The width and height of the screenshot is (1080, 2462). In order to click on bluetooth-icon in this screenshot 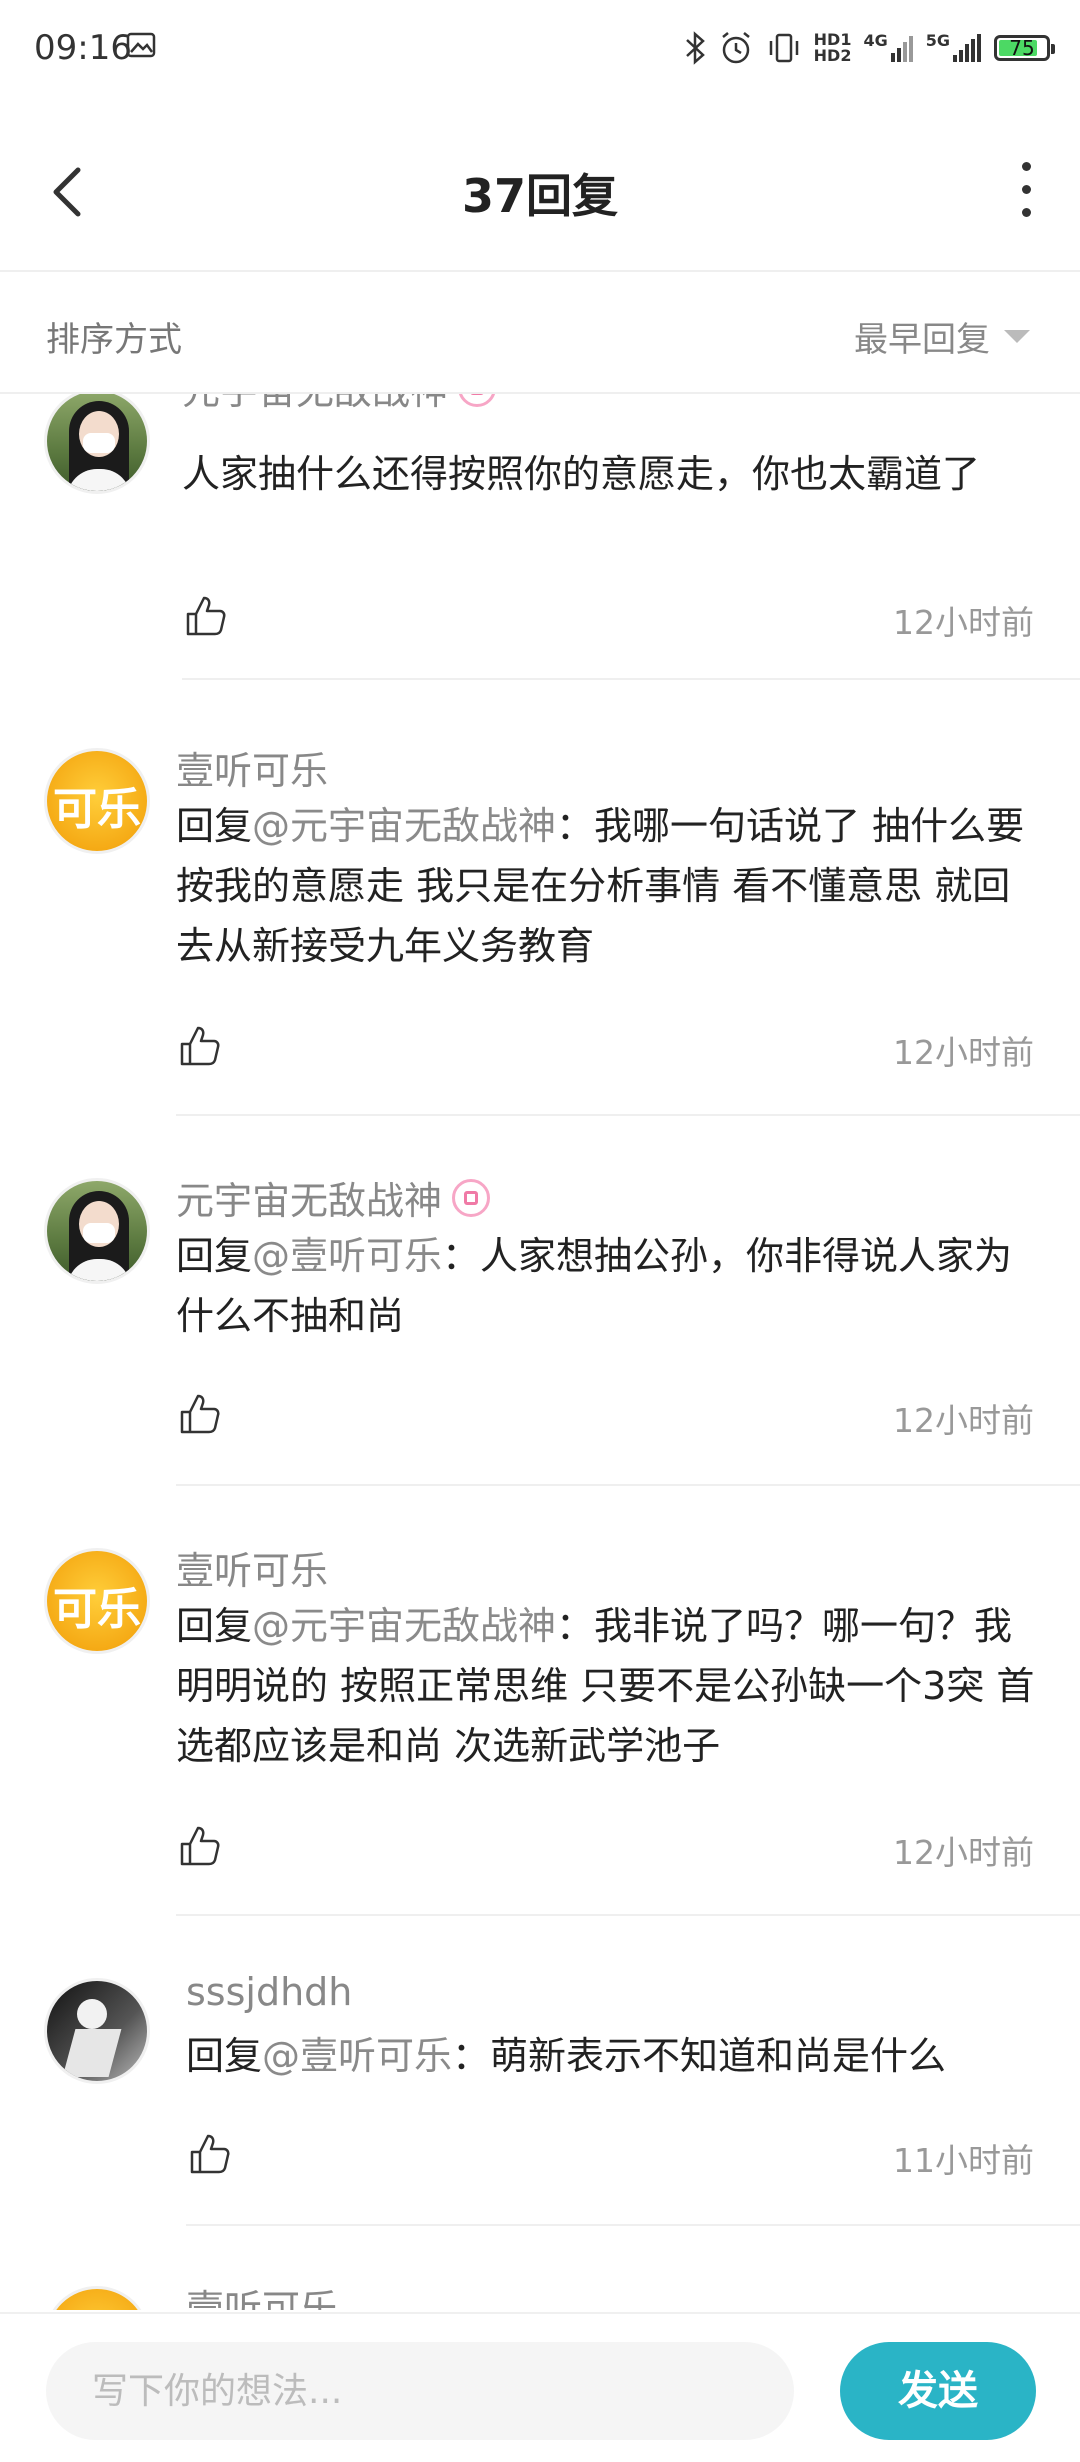, I will do `click(695, 48)`.